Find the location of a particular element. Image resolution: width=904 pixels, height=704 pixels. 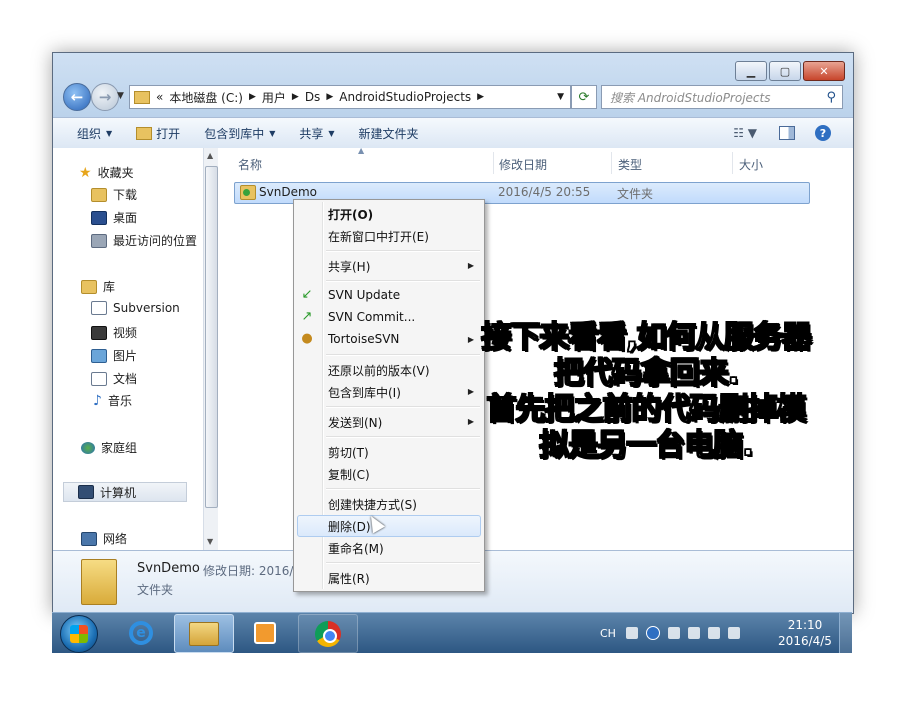

keyboard-icon is located at coordinates (631, 633).